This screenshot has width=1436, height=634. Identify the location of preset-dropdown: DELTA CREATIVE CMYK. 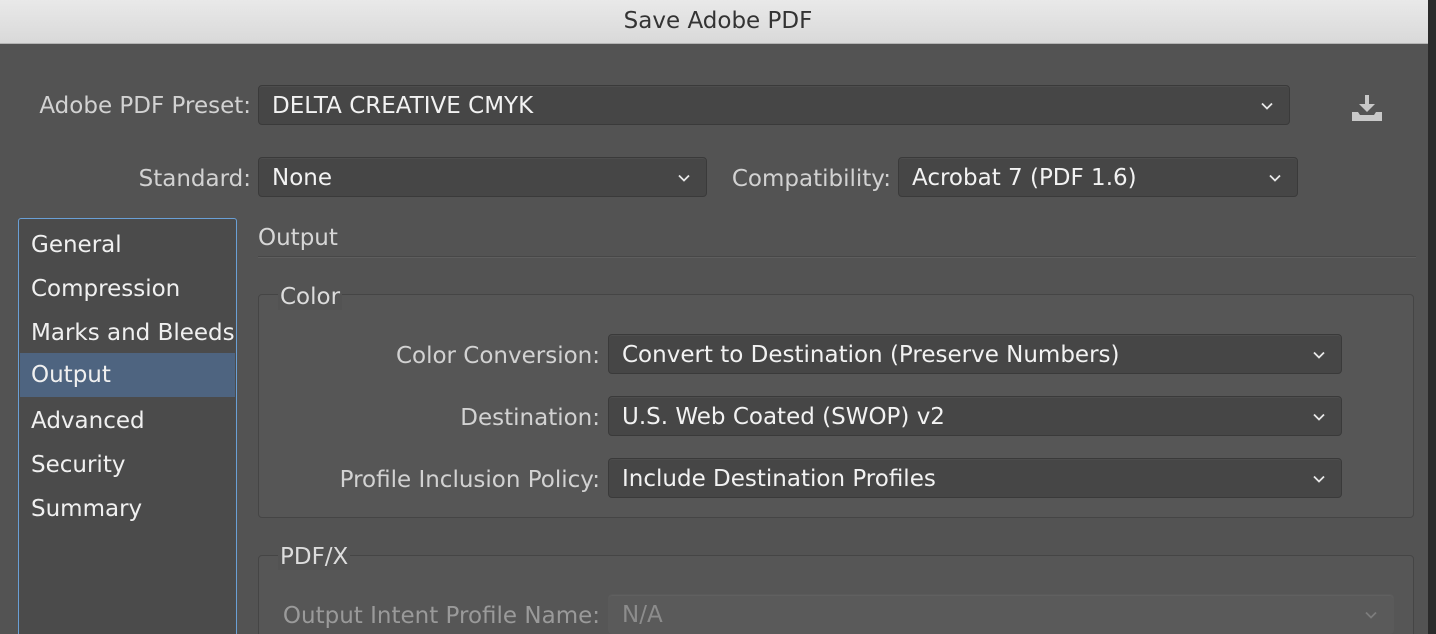
(774, 105).